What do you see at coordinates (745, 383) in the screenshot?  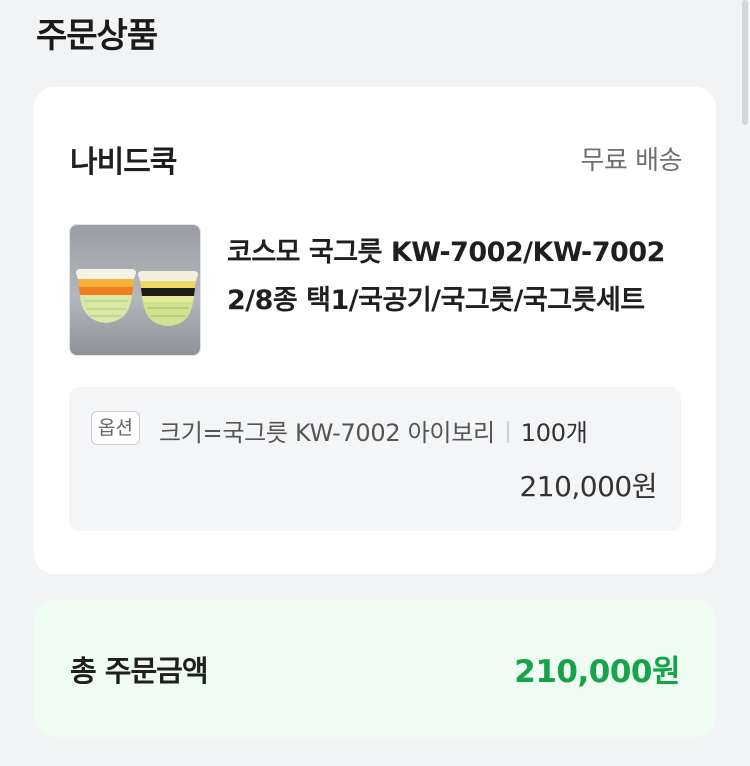 I see `scrollbar` at bounding box center [745, 383].